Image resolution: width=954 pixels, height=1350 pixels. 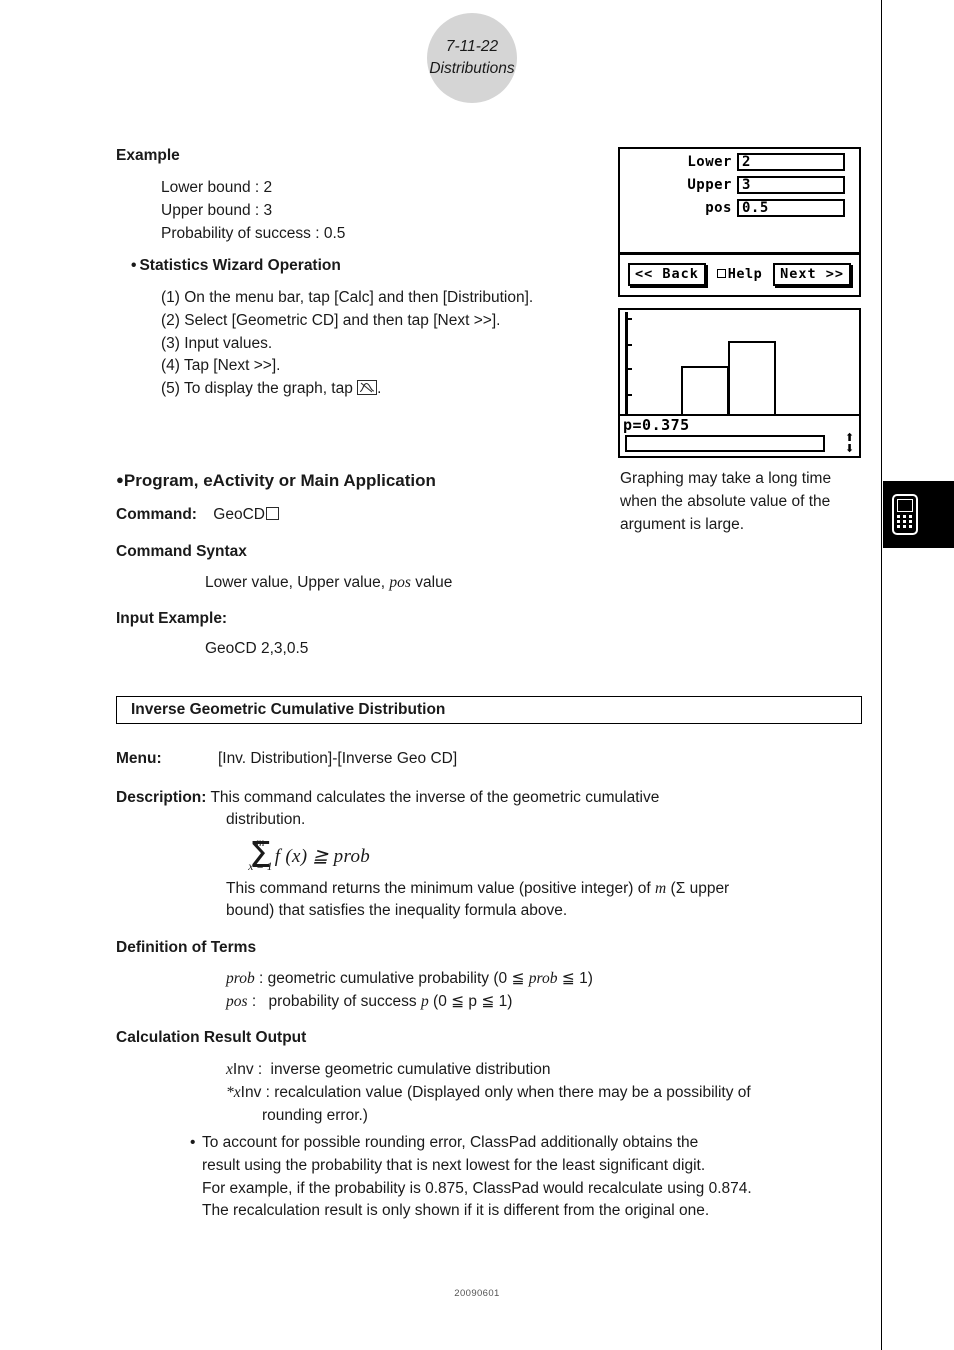 I want to click on calculator-icon, so click(x=905, y=514).